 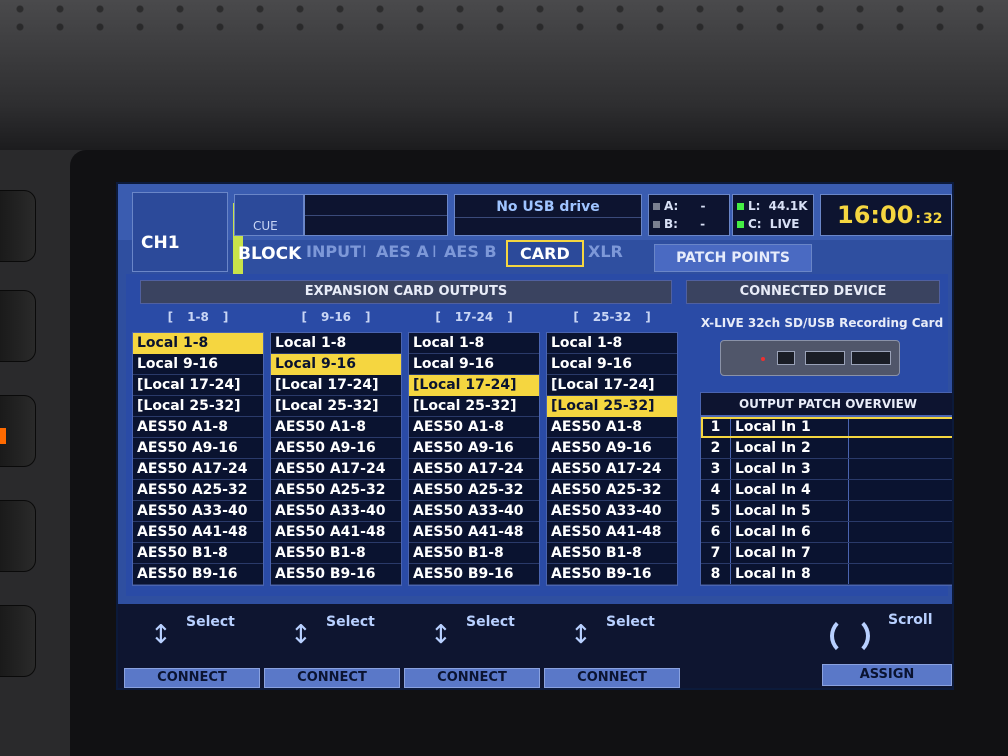 I want to click on tab-xlr: XLR, so click(x=605, y=251).